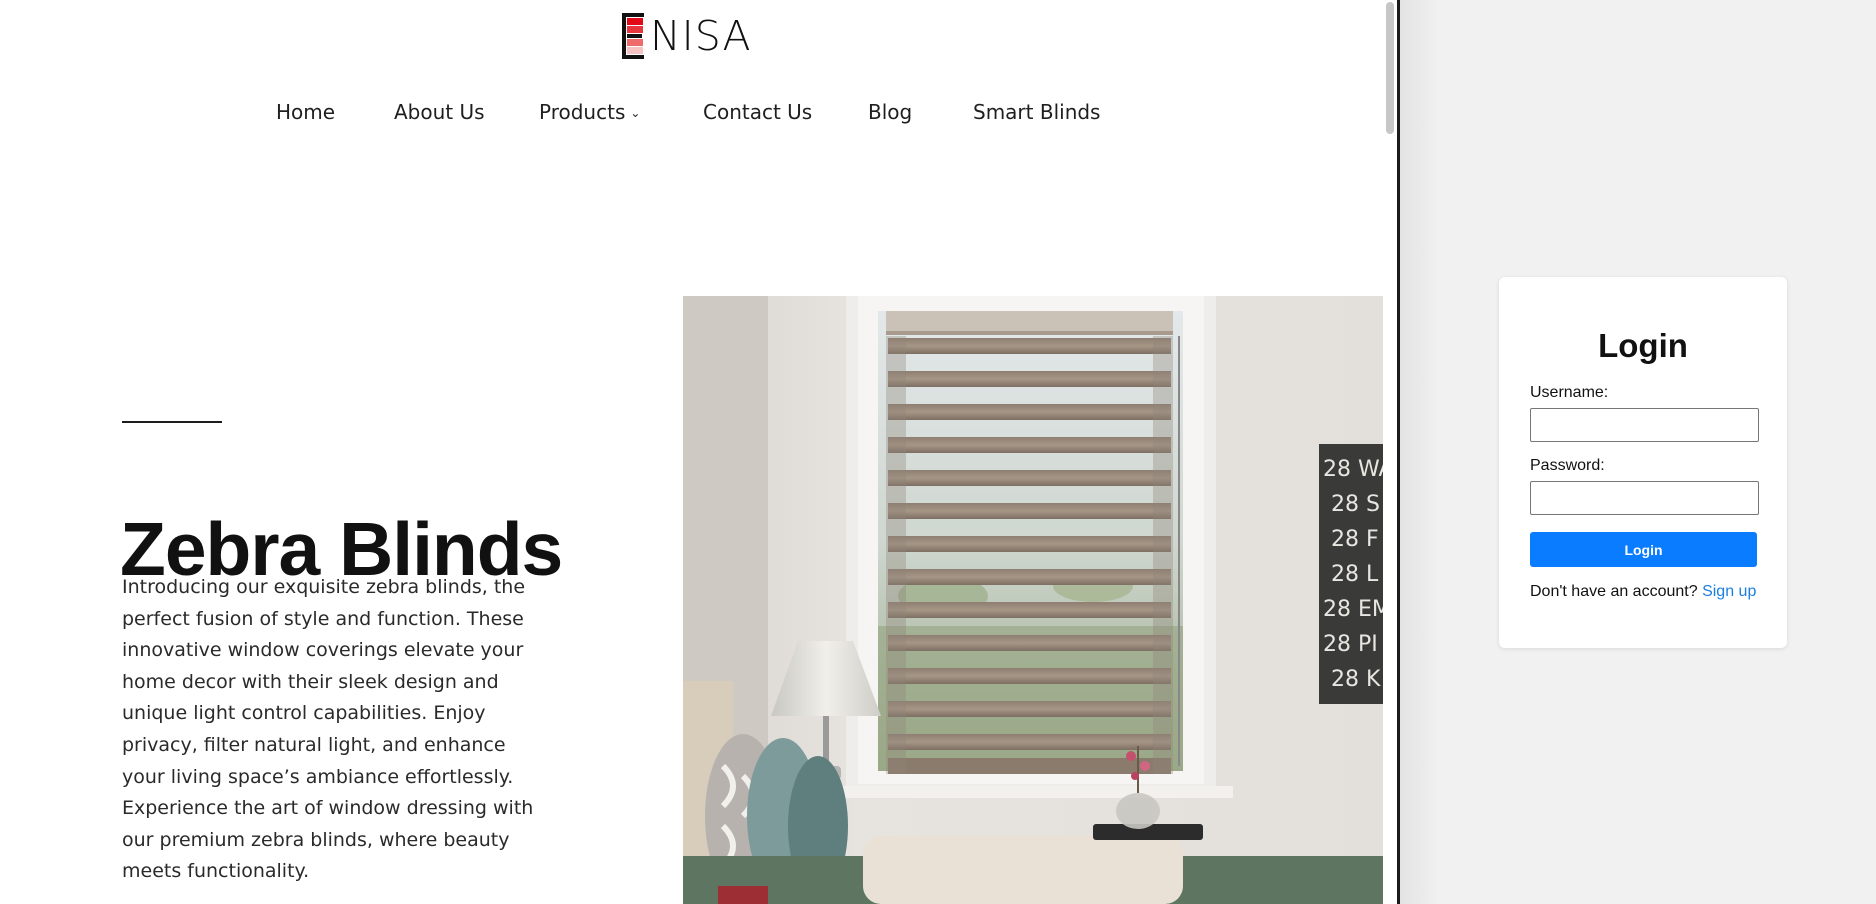  Describe the element at coordinates (439, 112) in the screenshot. I see `nav-item-about-us: About Us` at that location.